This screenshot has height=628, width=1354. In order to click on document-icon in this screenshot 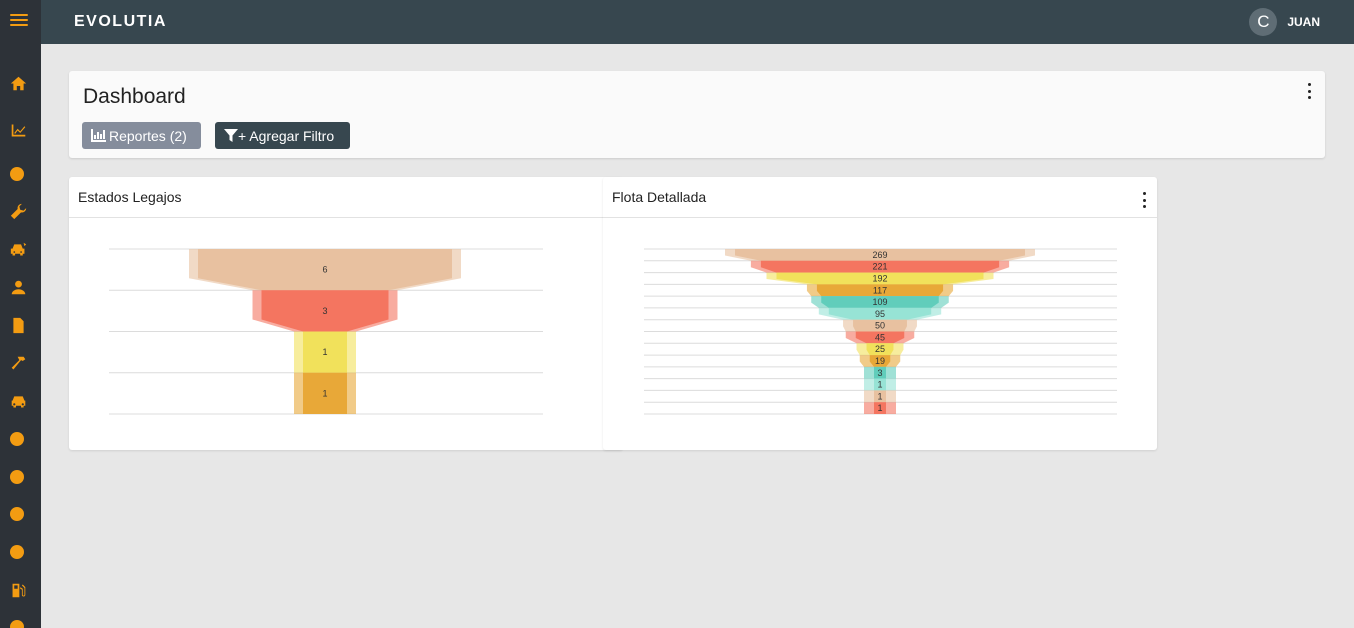, I will do `click(18, 325)`.